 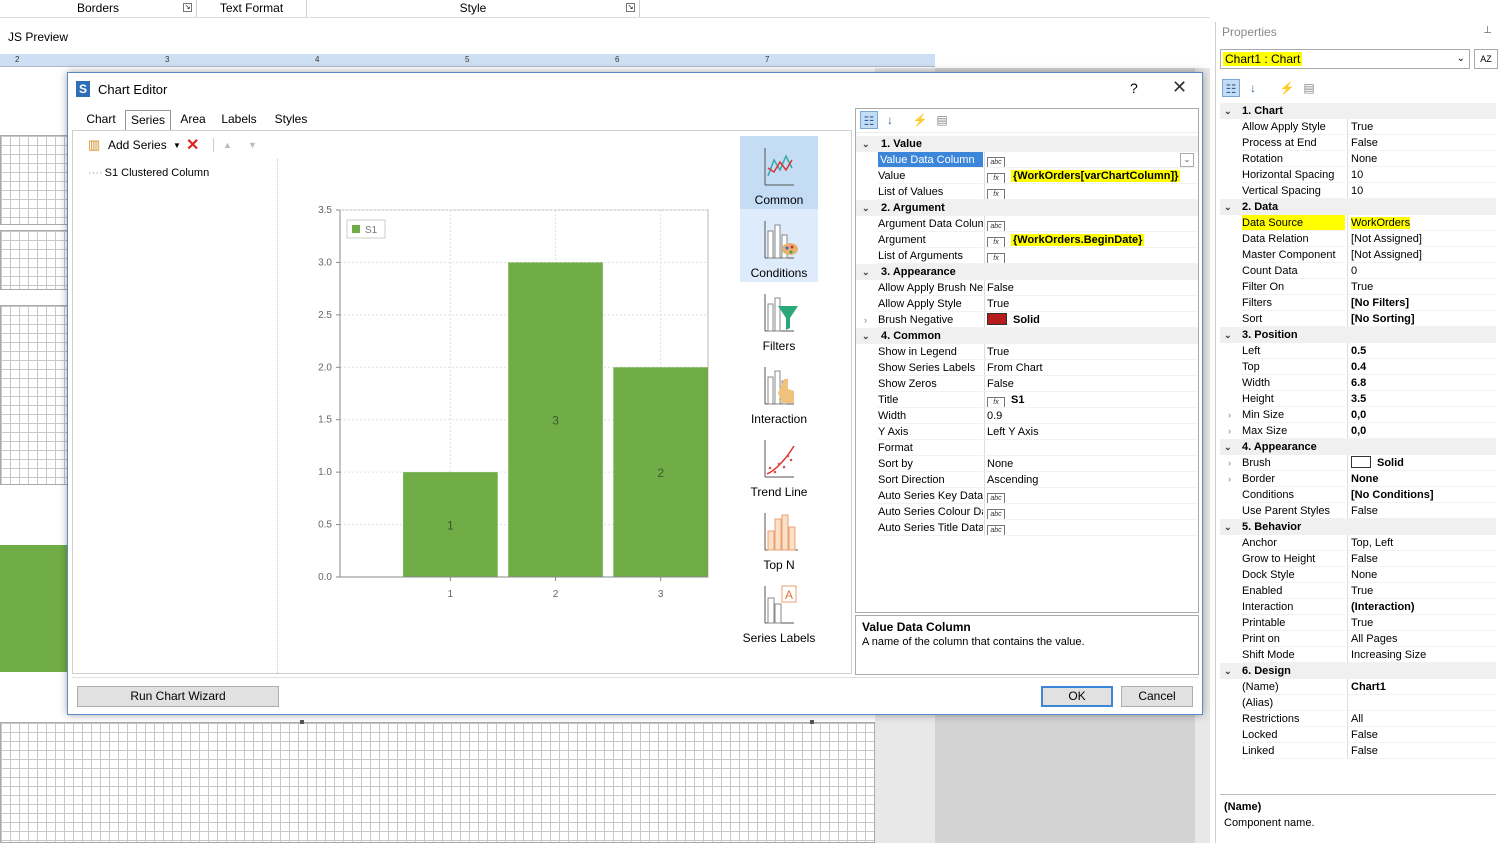 I want to click on move-up-icon: ▲, so click(x=227, y=145).